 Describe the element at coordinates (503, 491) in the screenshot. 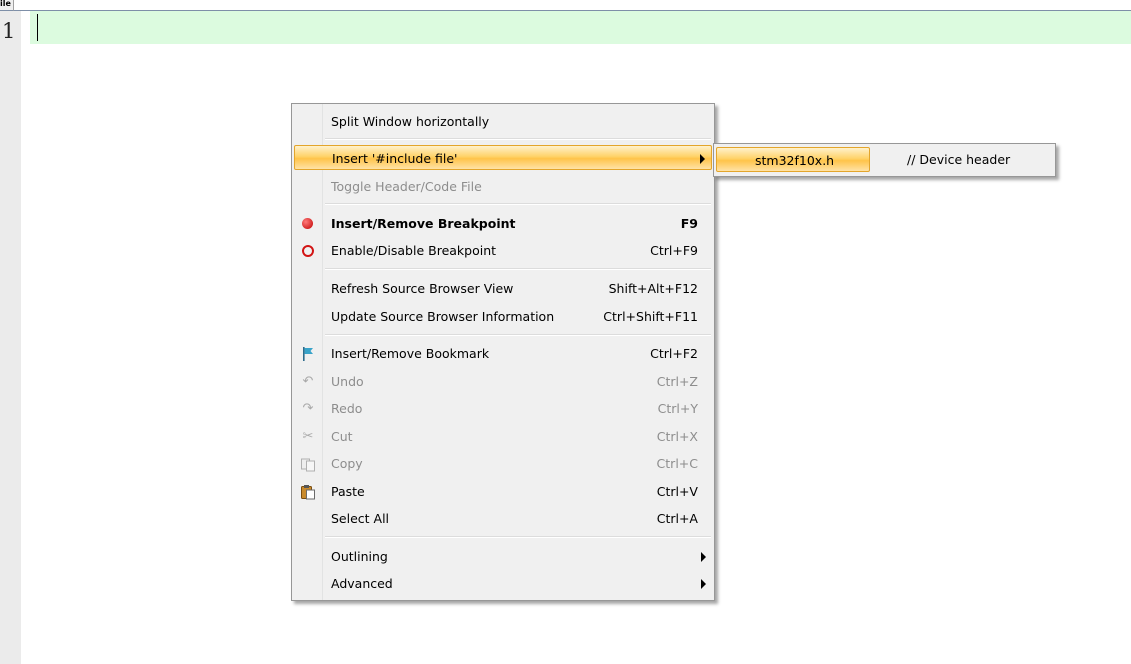

I see `menu-item-paste: Paste Ctrl+V` at that location.